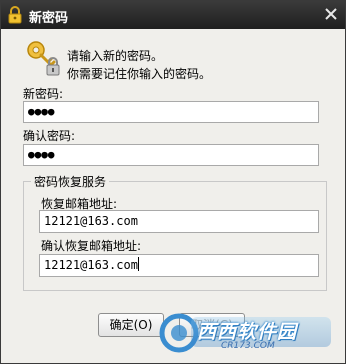 This screenshot has width=346, height=364. I want to click on ok-button: 确定(O), so click(131, 325).